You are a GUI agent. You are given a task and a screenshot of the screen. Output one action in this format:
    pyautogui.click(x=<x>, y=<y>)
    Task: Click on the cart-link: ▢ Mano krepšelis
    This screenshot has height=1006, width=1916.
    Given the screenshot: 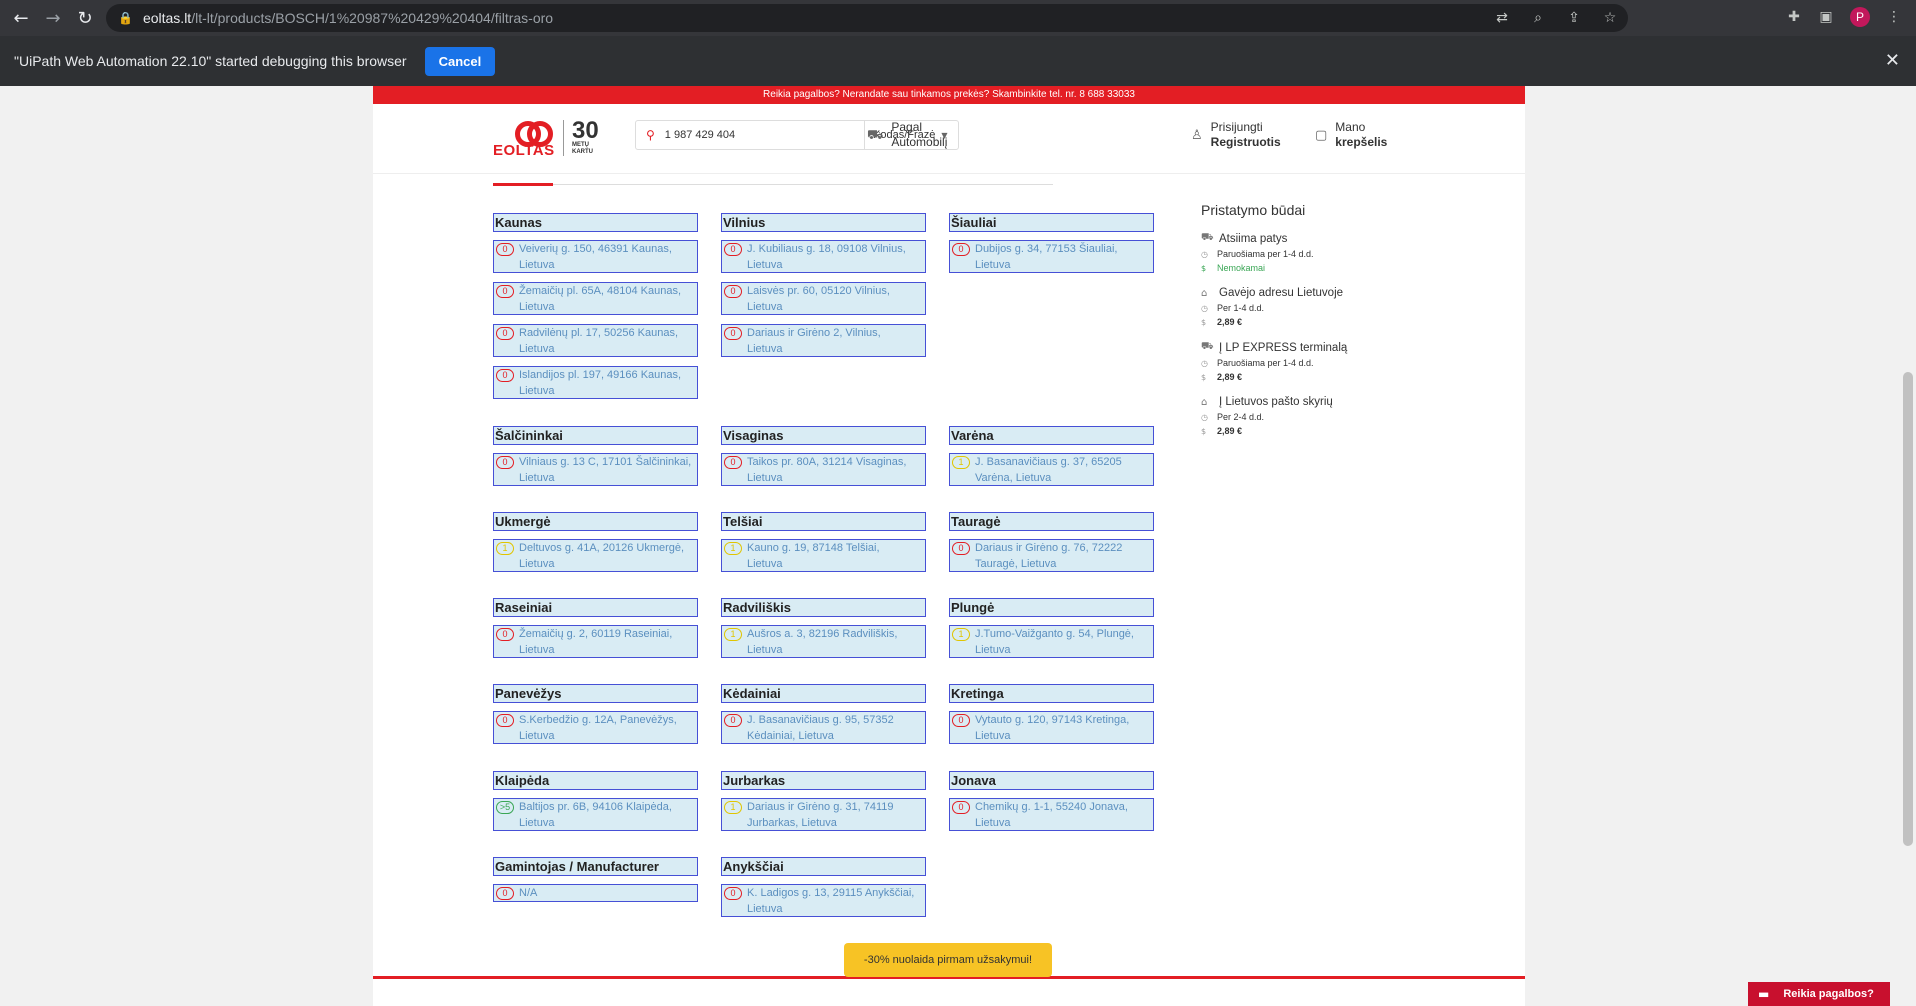 What is the action you would take?
    pyautogui.click(x=1351, y=135)
    